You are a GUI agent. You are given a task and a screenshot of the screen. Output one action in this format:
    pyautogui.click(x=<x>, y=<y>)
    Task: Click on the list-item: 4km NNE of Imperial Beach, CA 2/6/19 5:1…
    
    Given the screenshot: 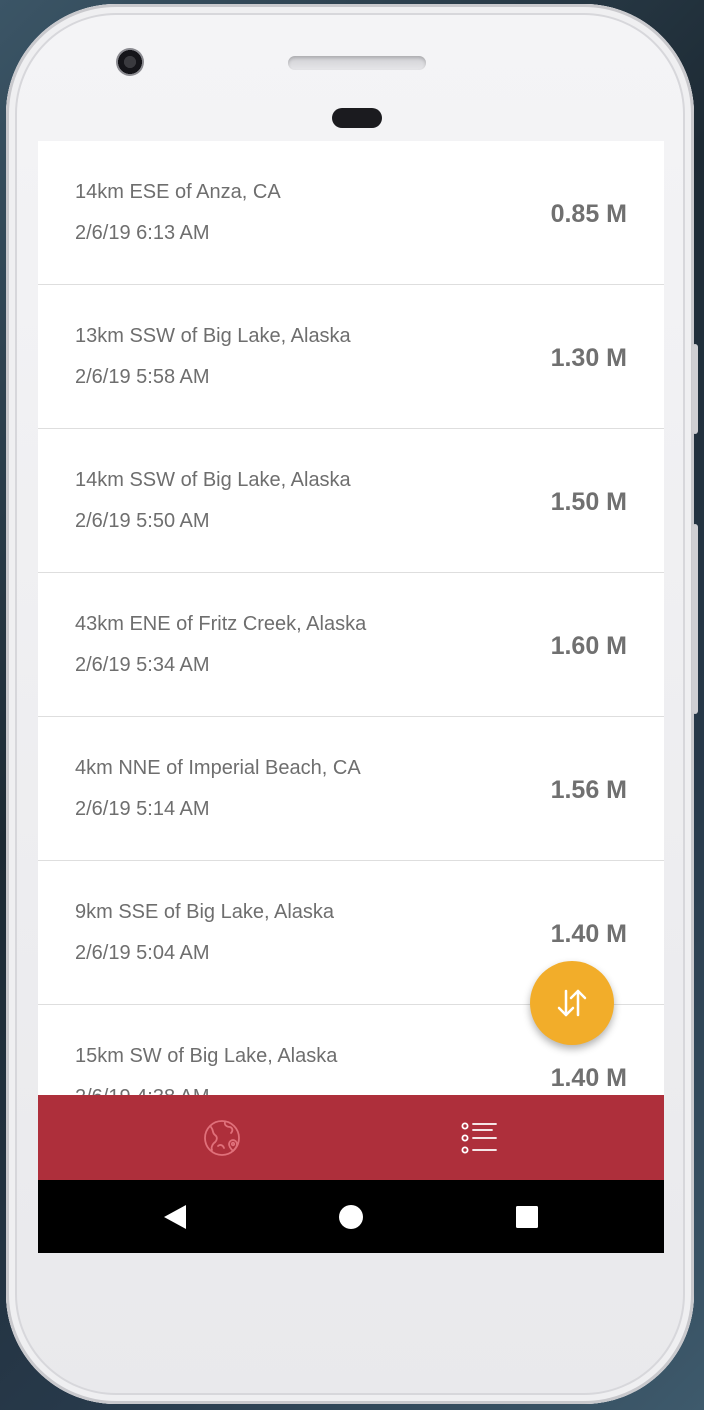 What is the action you would take?
    pyautogui.click(x=351, y=789)
    